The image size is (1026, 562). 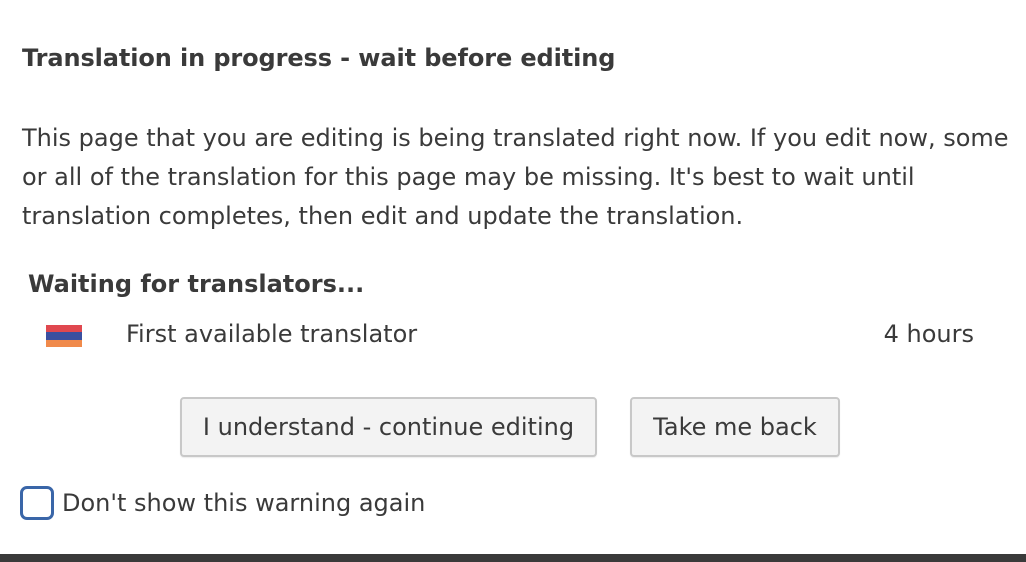 I want to click on flag-stripe-blue, so click(x=64, y=336).